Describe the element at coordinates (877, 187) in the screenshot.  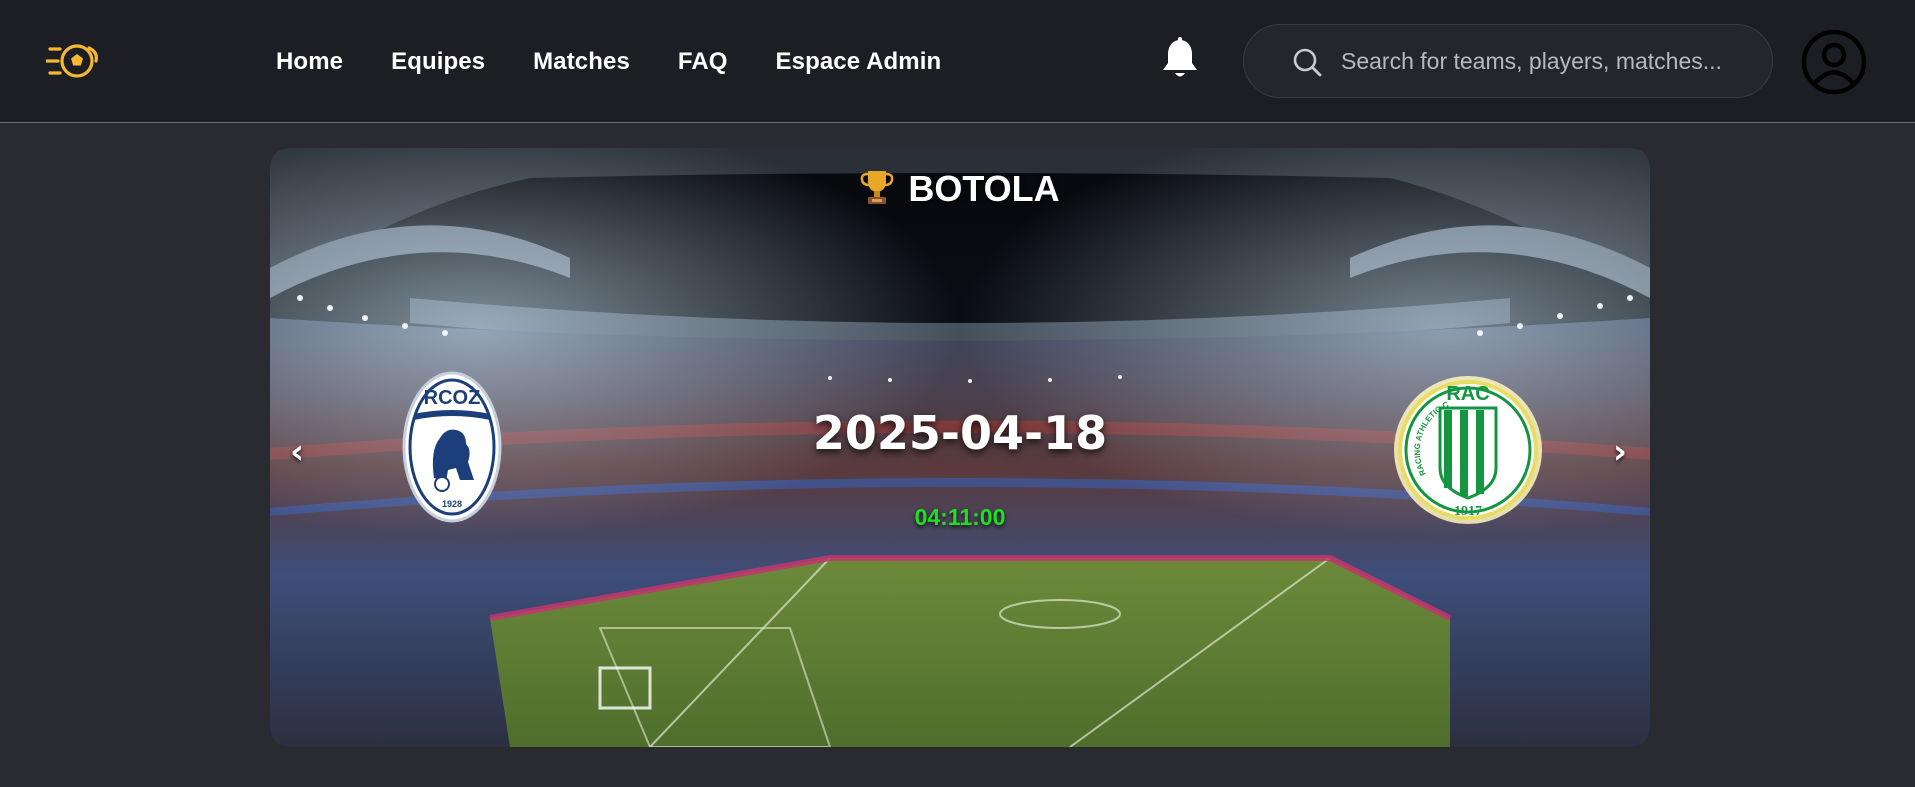
I see `trophy-icon` at that location.